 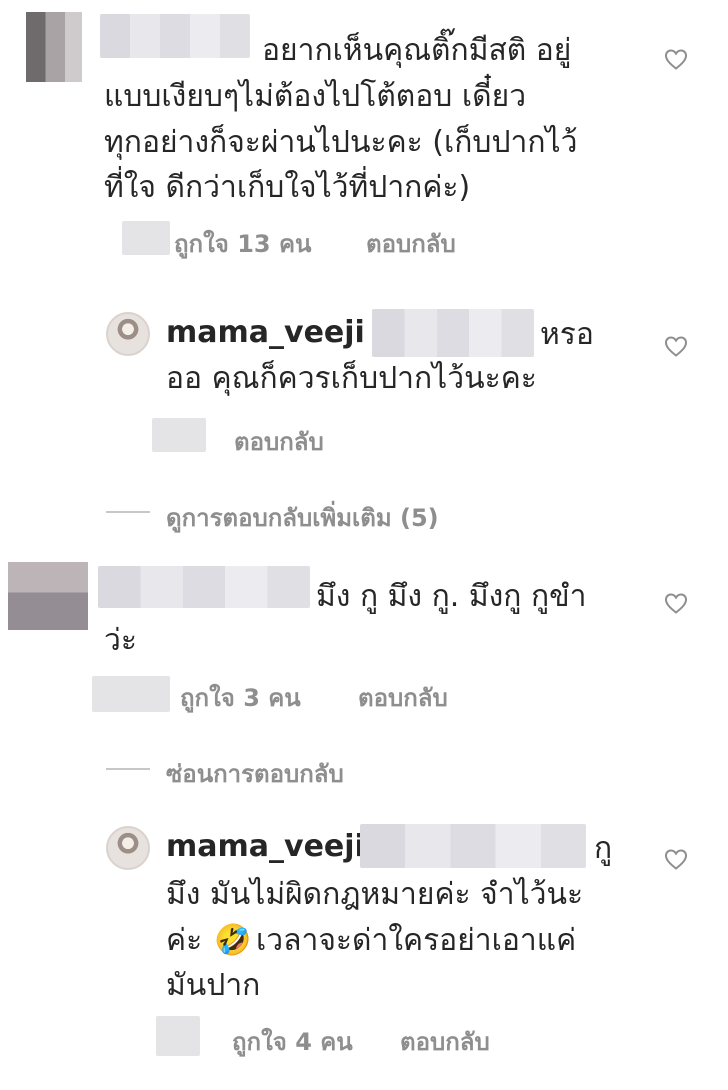 What do you see at coordinates (240, 697) in the screenshot?
I see `like-count: ถูกใจ 3 คน` at bounding box center [240, 697].